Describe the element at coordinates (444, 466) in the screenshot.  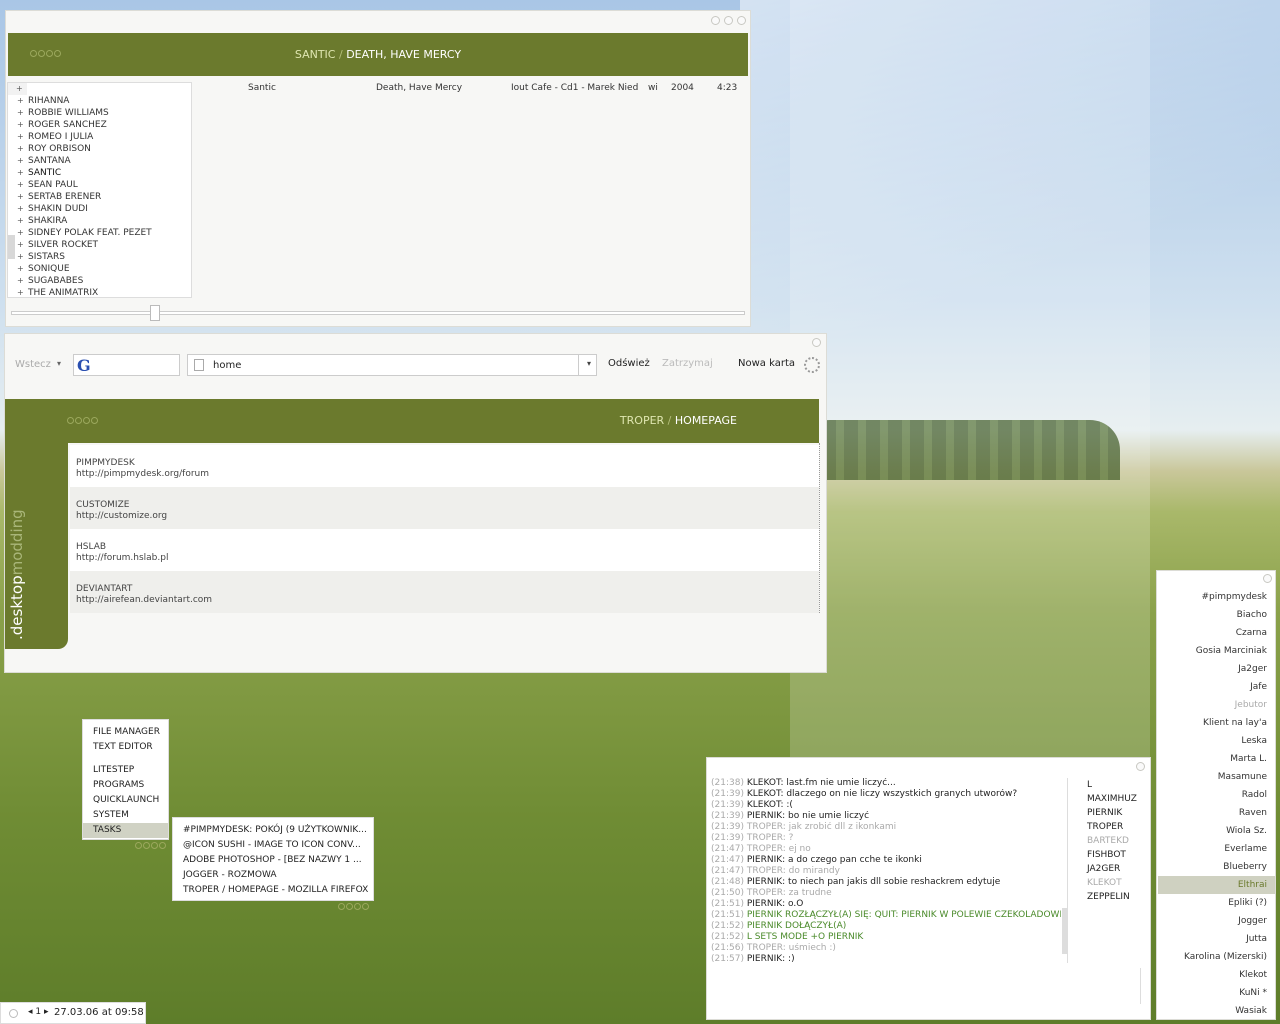
I see `bookmark-item: PIMPMYDESK http://pimpmydesk.org/forum` at that location.